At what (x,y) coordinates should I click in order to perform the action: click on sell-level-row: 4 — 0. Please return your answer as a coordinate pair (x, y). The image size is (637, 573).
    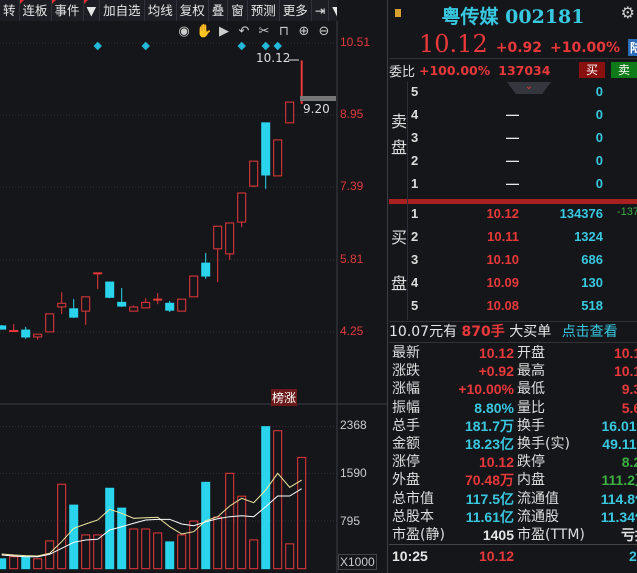
    Looking at the image, I should click on (513, 118).